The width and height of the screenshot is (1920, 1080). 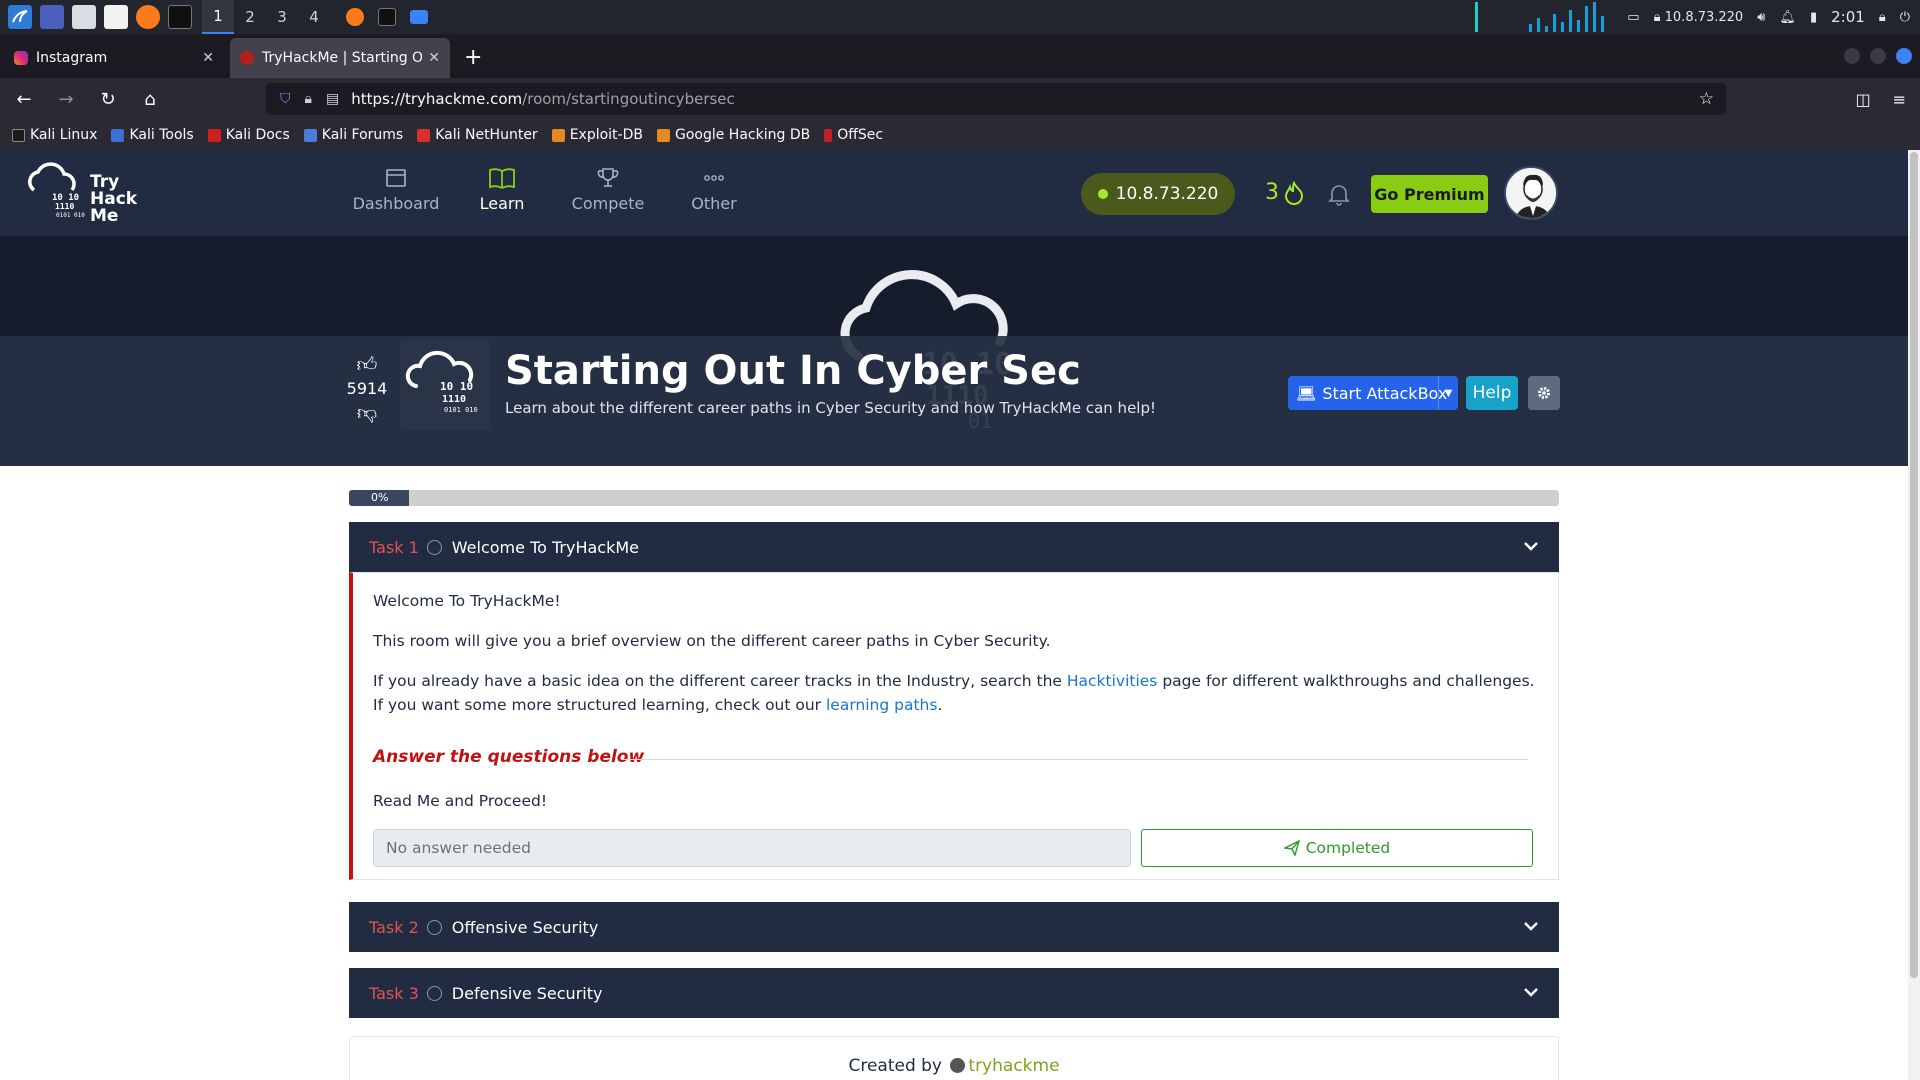 What do you see at coordinates (1852, 56) in the screenshot?
I see `minimize-icon` at bounding box center [1852, 56].